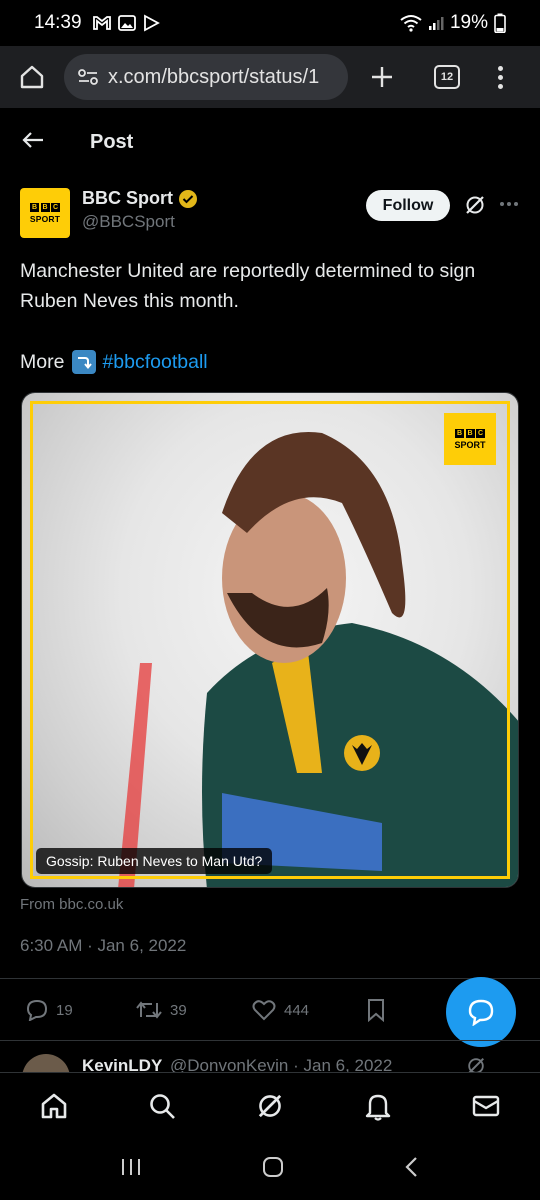 The image size is (540, 1200). What do you see at coordinates (468, 22) in the screenshot?
I see `battery-percent: 19%` at bounding box center [468, 22].